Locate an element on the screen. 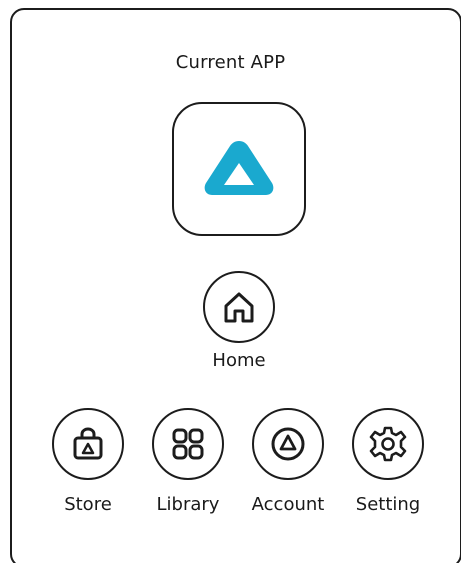 This screenshot has width=461, height=563. home-icon is located at coordinates (239, 307).